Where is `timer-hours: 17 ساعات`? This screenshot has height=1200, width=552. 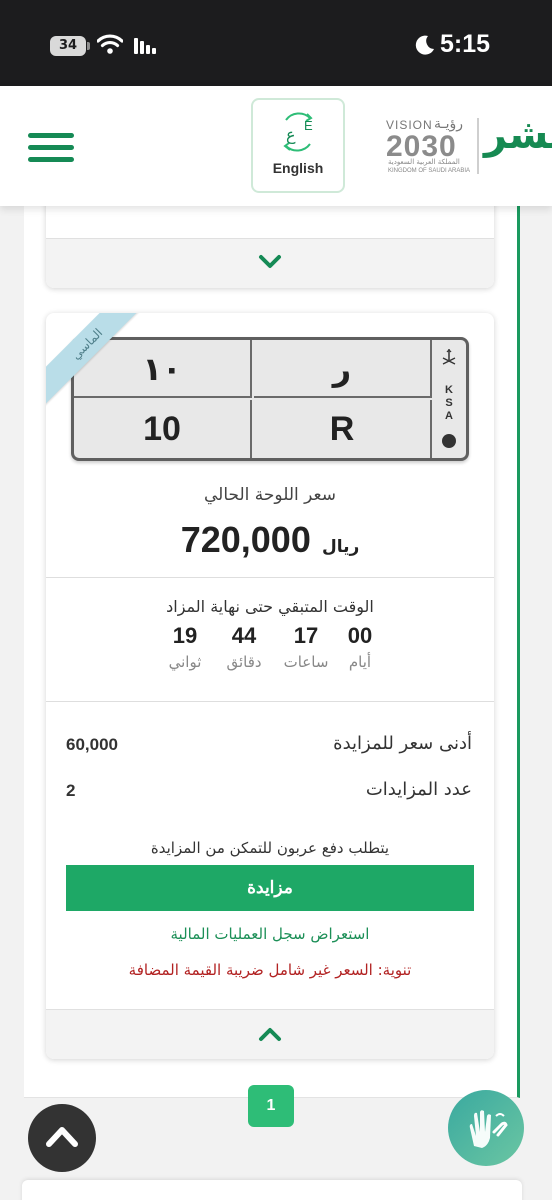
timer-hours: 17 ساعات is located at coordinates (306, 647).